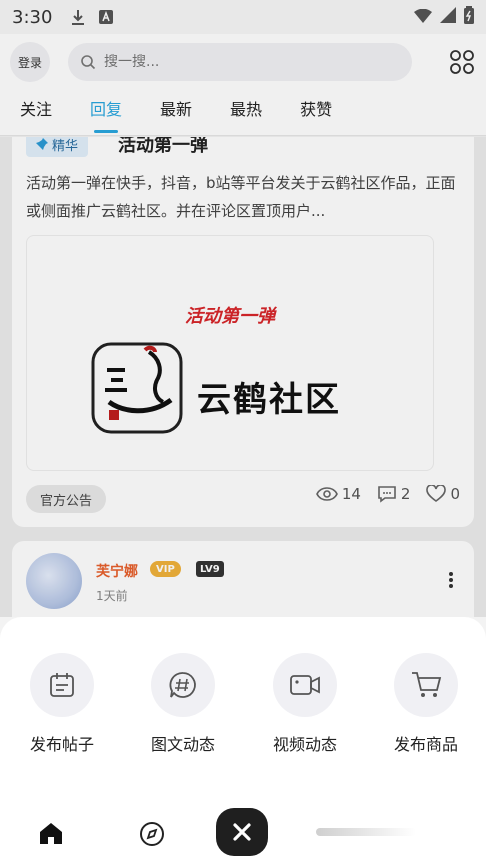 This screenshot has height=864, width=486. What do you see at coordinates (51, 833) in the screenshot?
I see `home-icon` at bounding box center [51, 833].